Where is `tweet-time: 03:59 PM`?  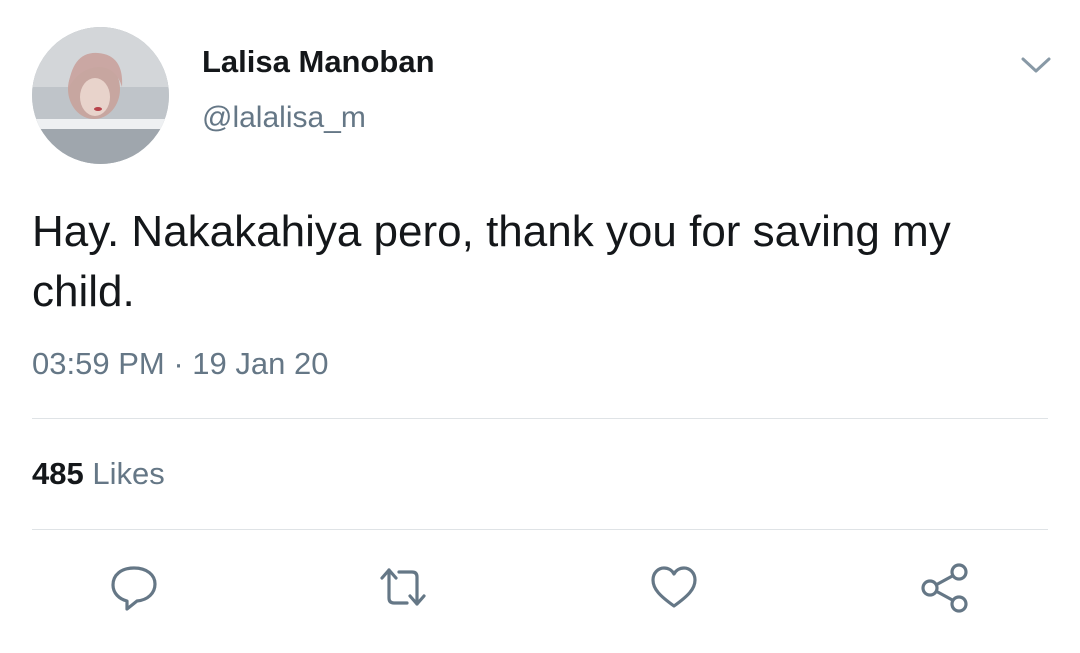
tweet-time: 03:59 PM is located at coordinates (98, 363).